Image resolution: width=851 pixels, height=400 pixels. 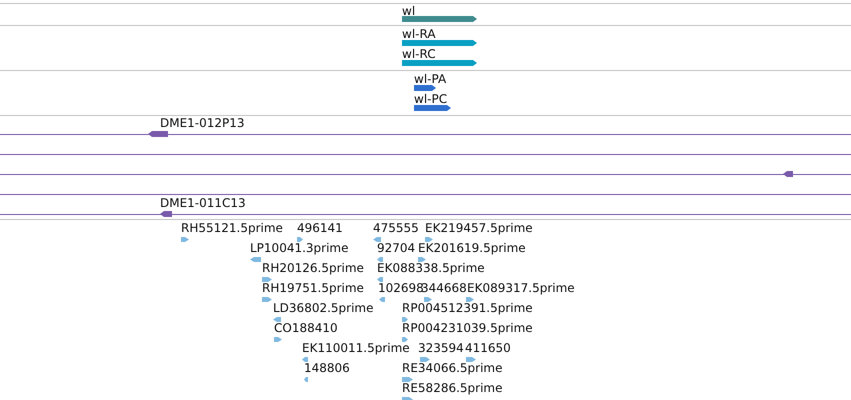 What do you see at coordinates (323, 308) in the screenshot?
I see `feature-label: LD36802.5prime` at bounding box center [323, 308].